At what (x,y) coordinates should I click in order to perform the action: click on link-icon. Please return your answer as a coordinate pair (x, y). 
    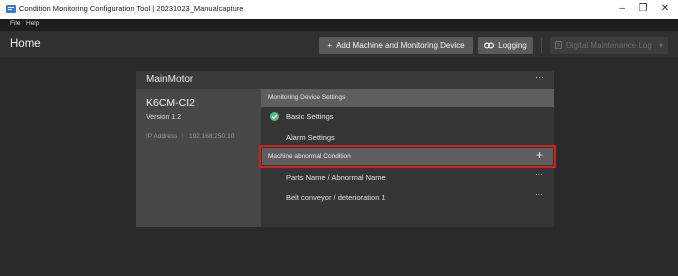
    Looking at the image, I should click on (489, 45).